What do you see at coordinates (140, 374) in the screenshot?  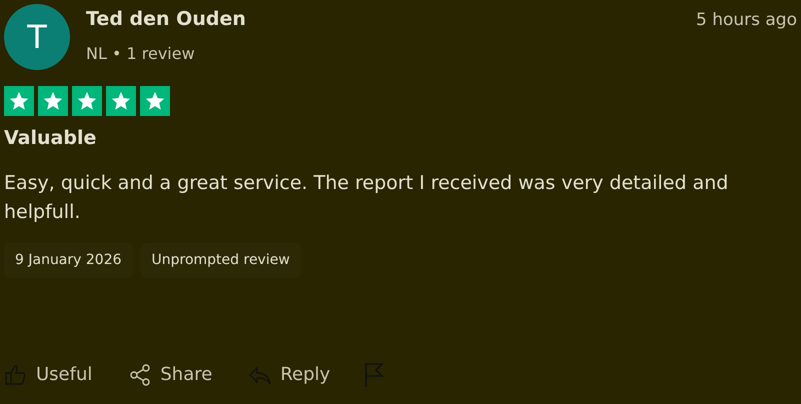 I see `share-icon` at bounding box center [140, 374].